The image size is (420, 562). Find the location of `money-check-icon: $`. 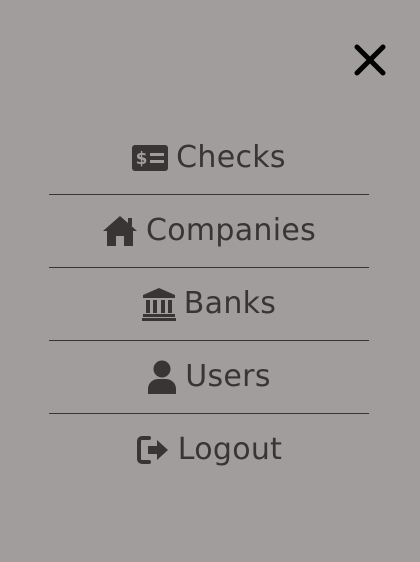

money-check-icon: $ is located at coordinates (150, 158).